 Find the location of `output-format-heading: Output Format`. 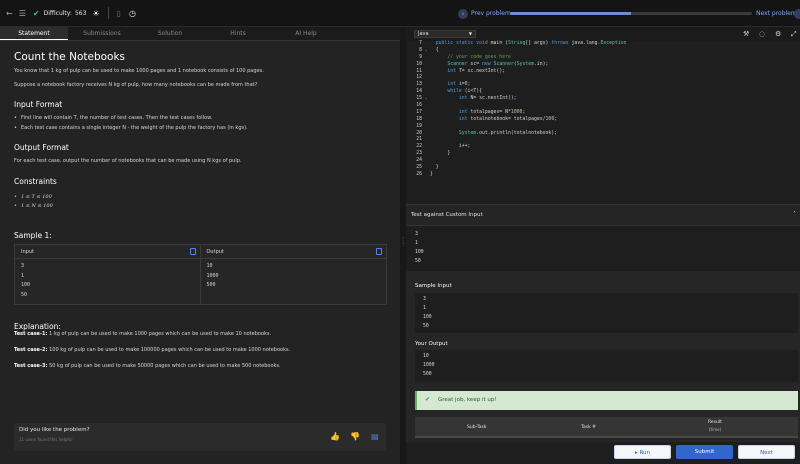

output-format-heading: Output Format is located at coordinates (41, 147).